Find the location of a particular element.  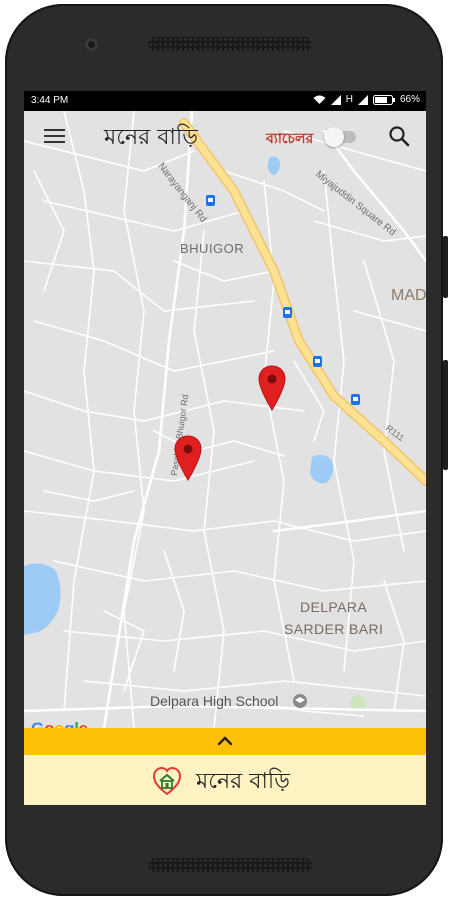

brand-name: মনের বাড়ি is located at coordinates (243, 781).